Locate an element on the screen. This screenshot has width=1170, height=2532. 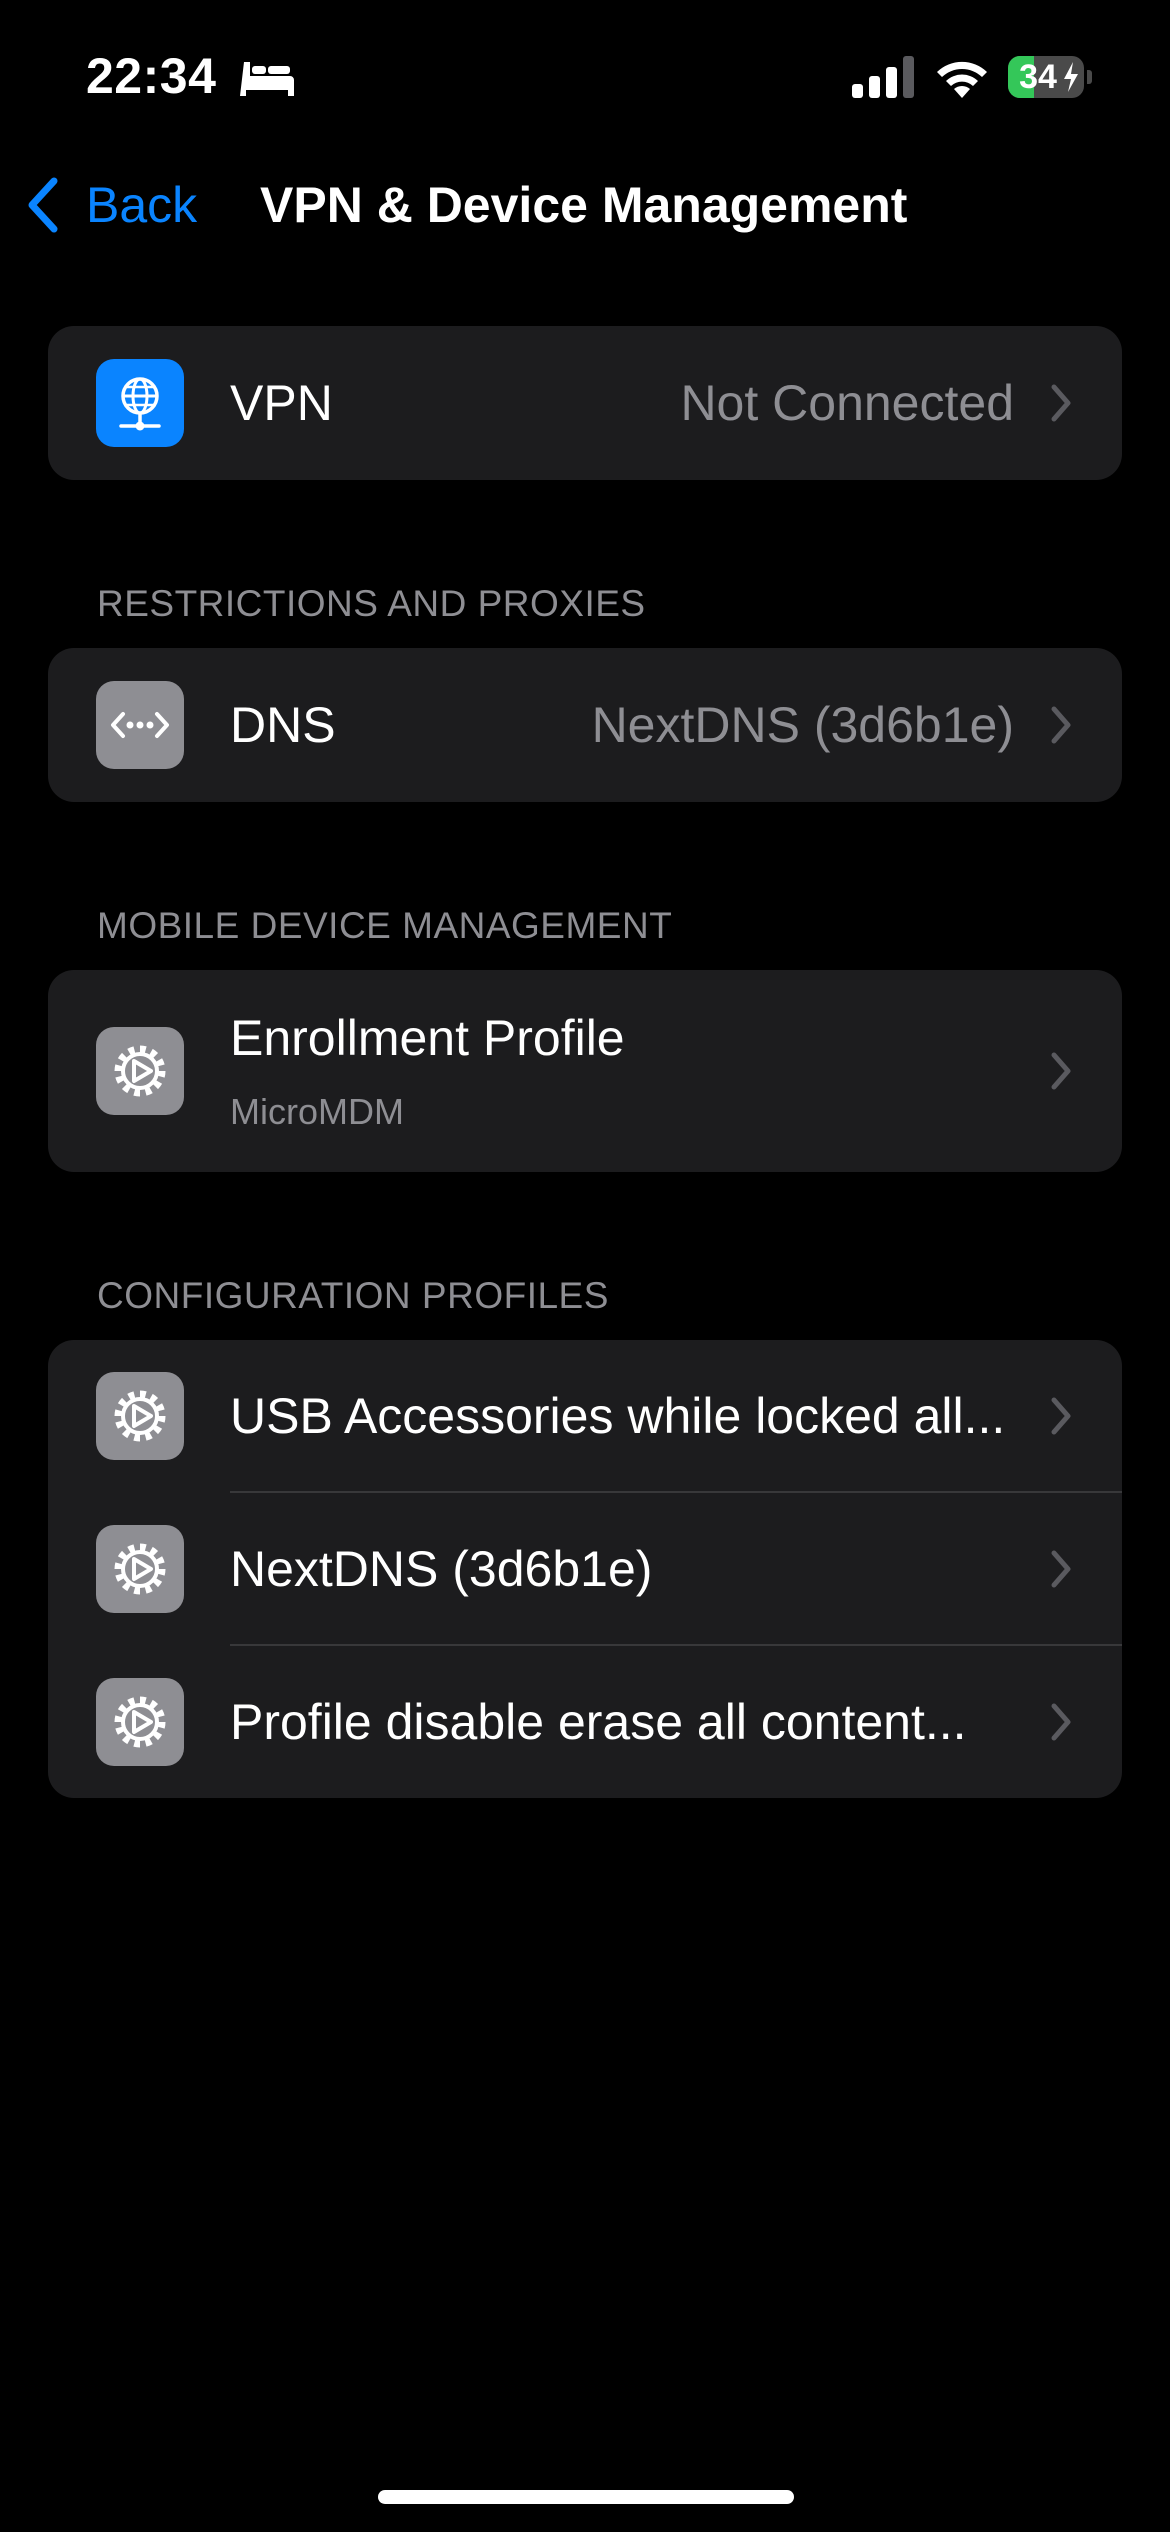
back-button: Back is located at coordinates (110, 205).